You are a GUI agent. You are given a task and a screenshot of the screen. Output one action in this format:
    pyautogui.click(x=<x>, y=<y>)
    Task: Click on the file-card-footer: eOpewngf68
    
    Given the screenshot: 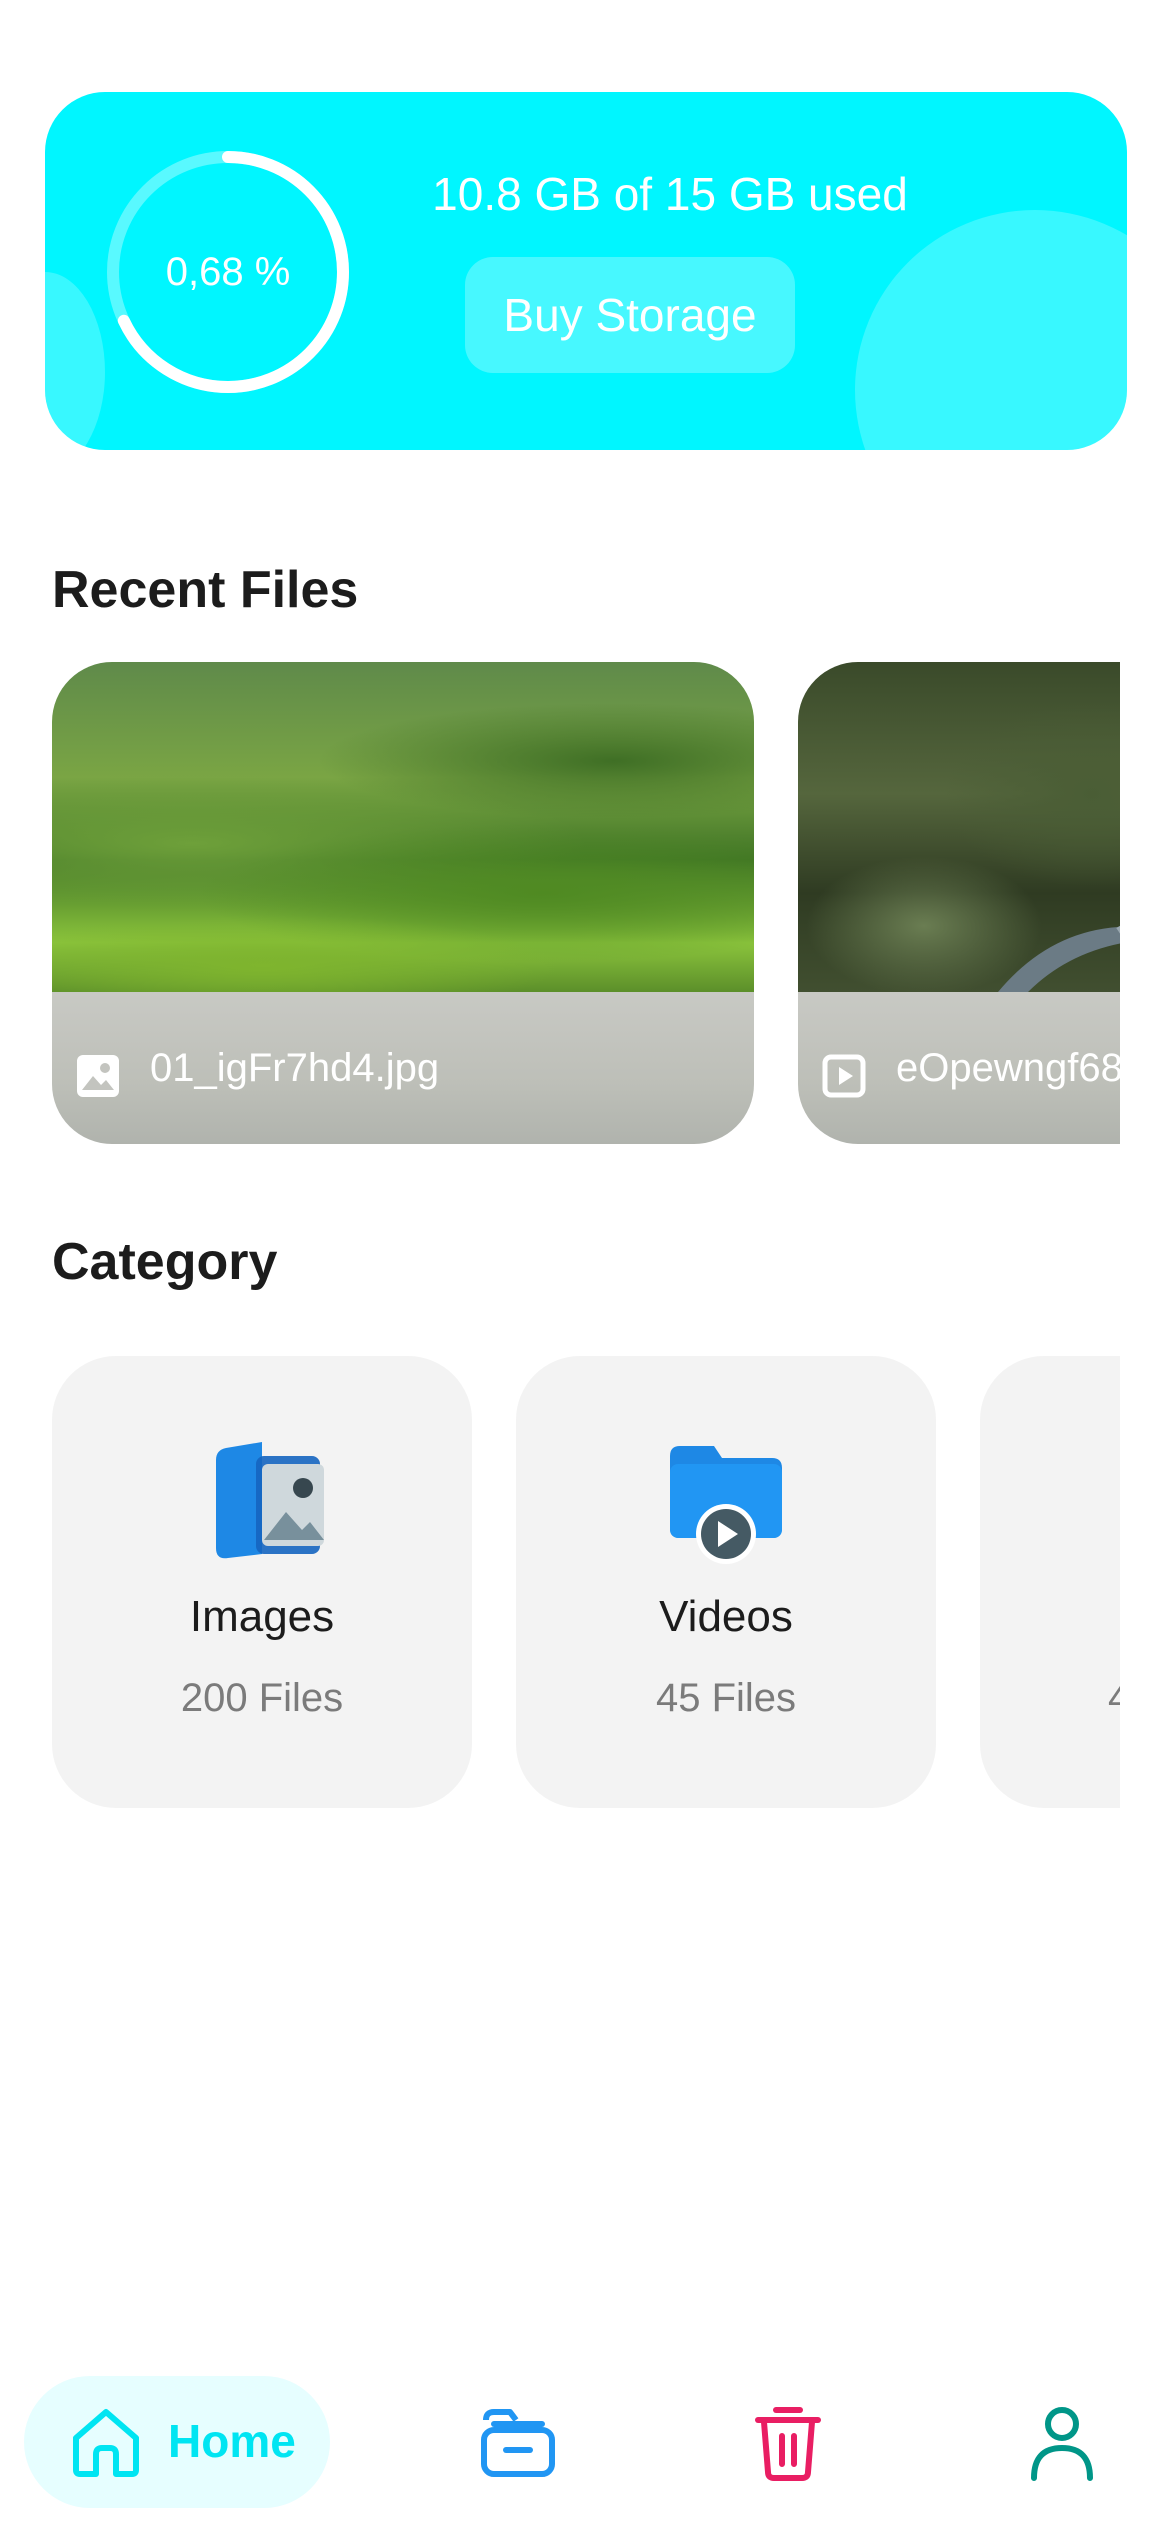 What is the action you would take?
    pyautogui.click(x=959, y=1068)
    